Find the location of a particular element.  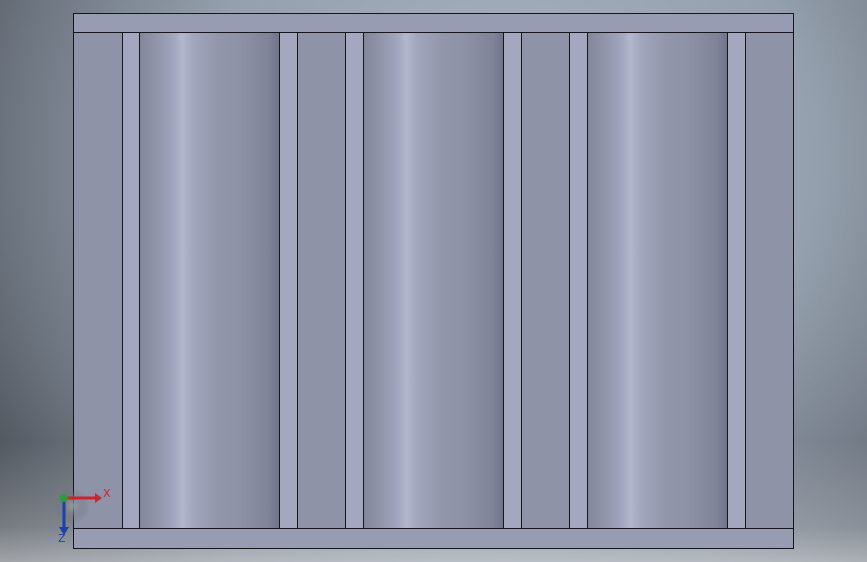

x-axis-label: X is located at coordinates (107, 493).